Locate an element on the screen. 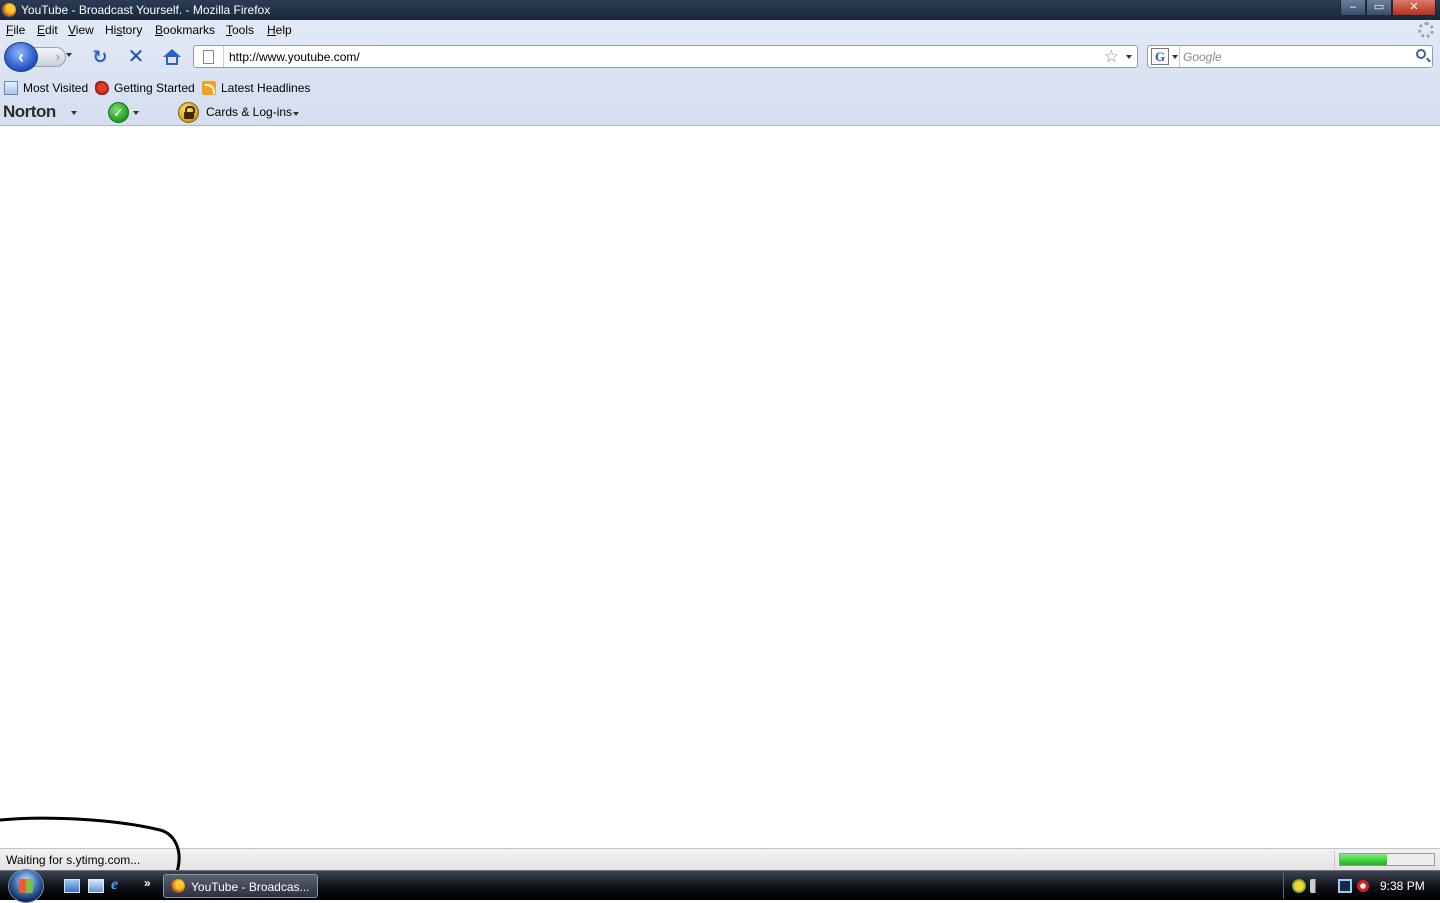 The width and height of the screenshot is (1440, 903). norton-toolbar: Norton ✓ Cards & Log-ins is located at coordinates (720, 112).